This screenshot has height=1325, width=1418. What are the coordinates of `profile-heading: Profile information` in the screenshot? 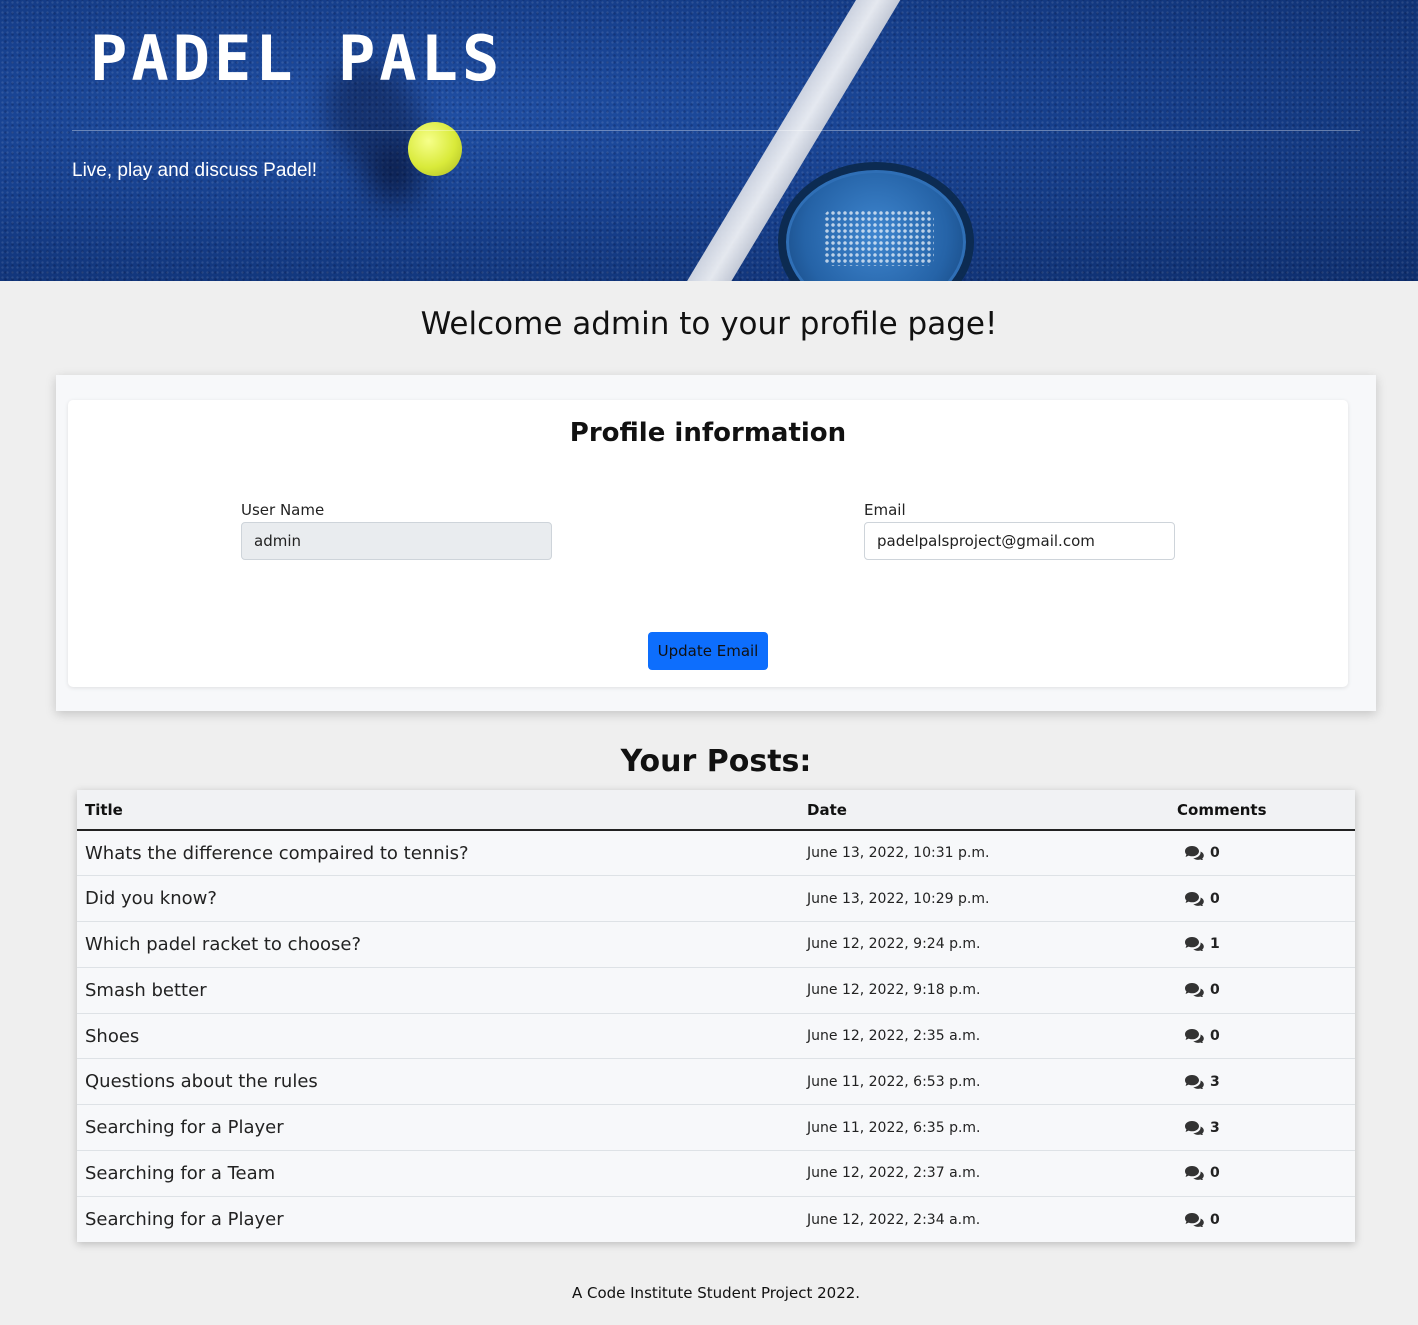 It's located at (708, 433).